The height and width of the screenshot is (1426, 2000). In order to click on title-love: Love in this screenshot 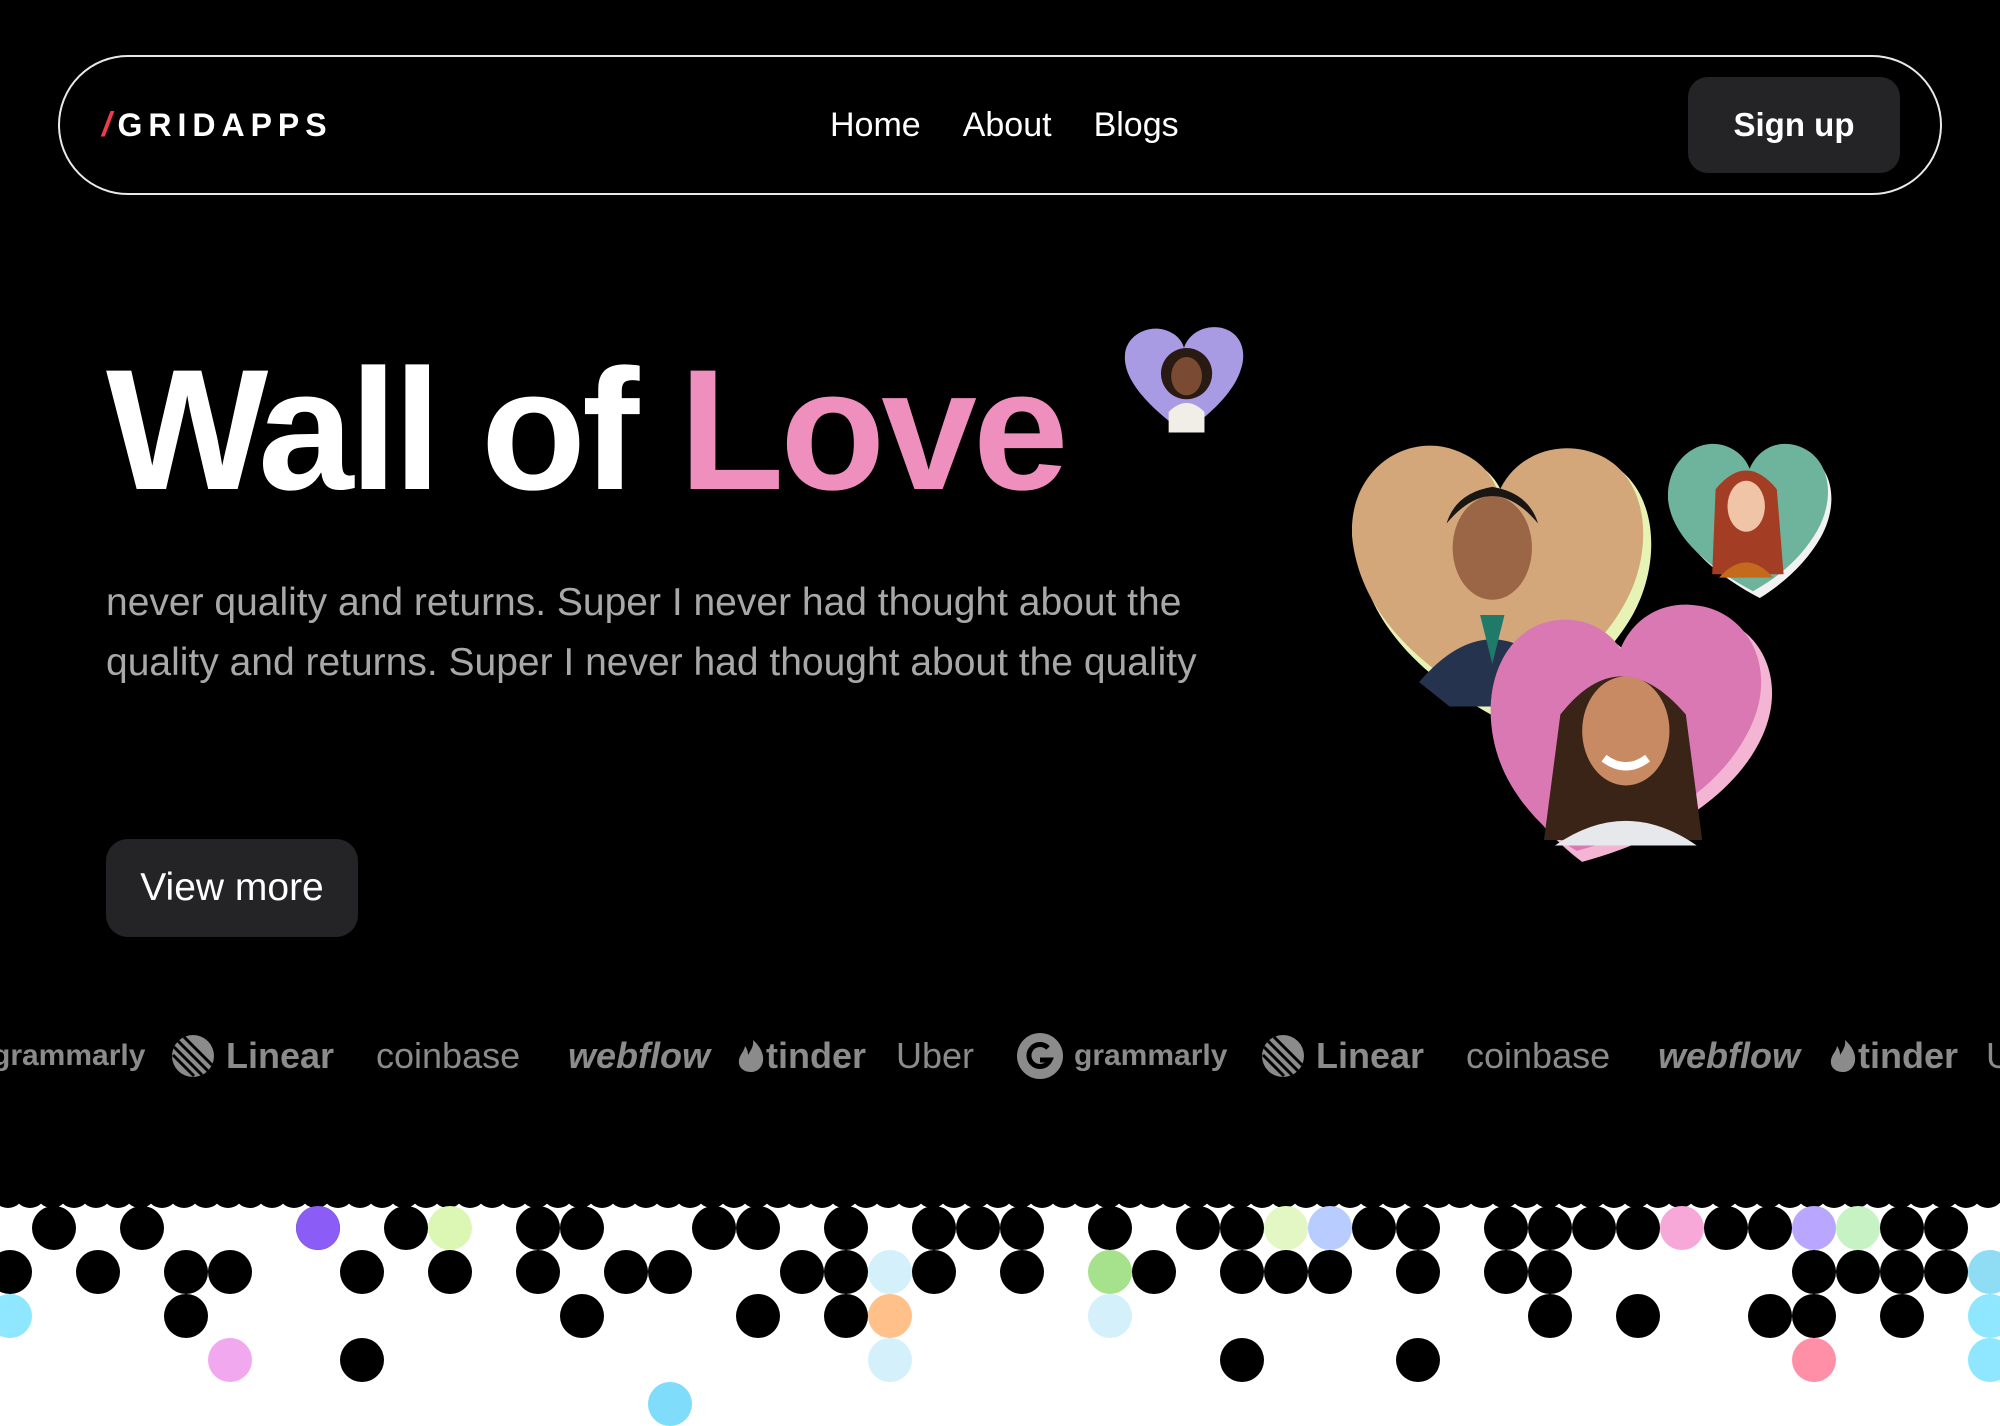, I will do `click(873, 430)`.